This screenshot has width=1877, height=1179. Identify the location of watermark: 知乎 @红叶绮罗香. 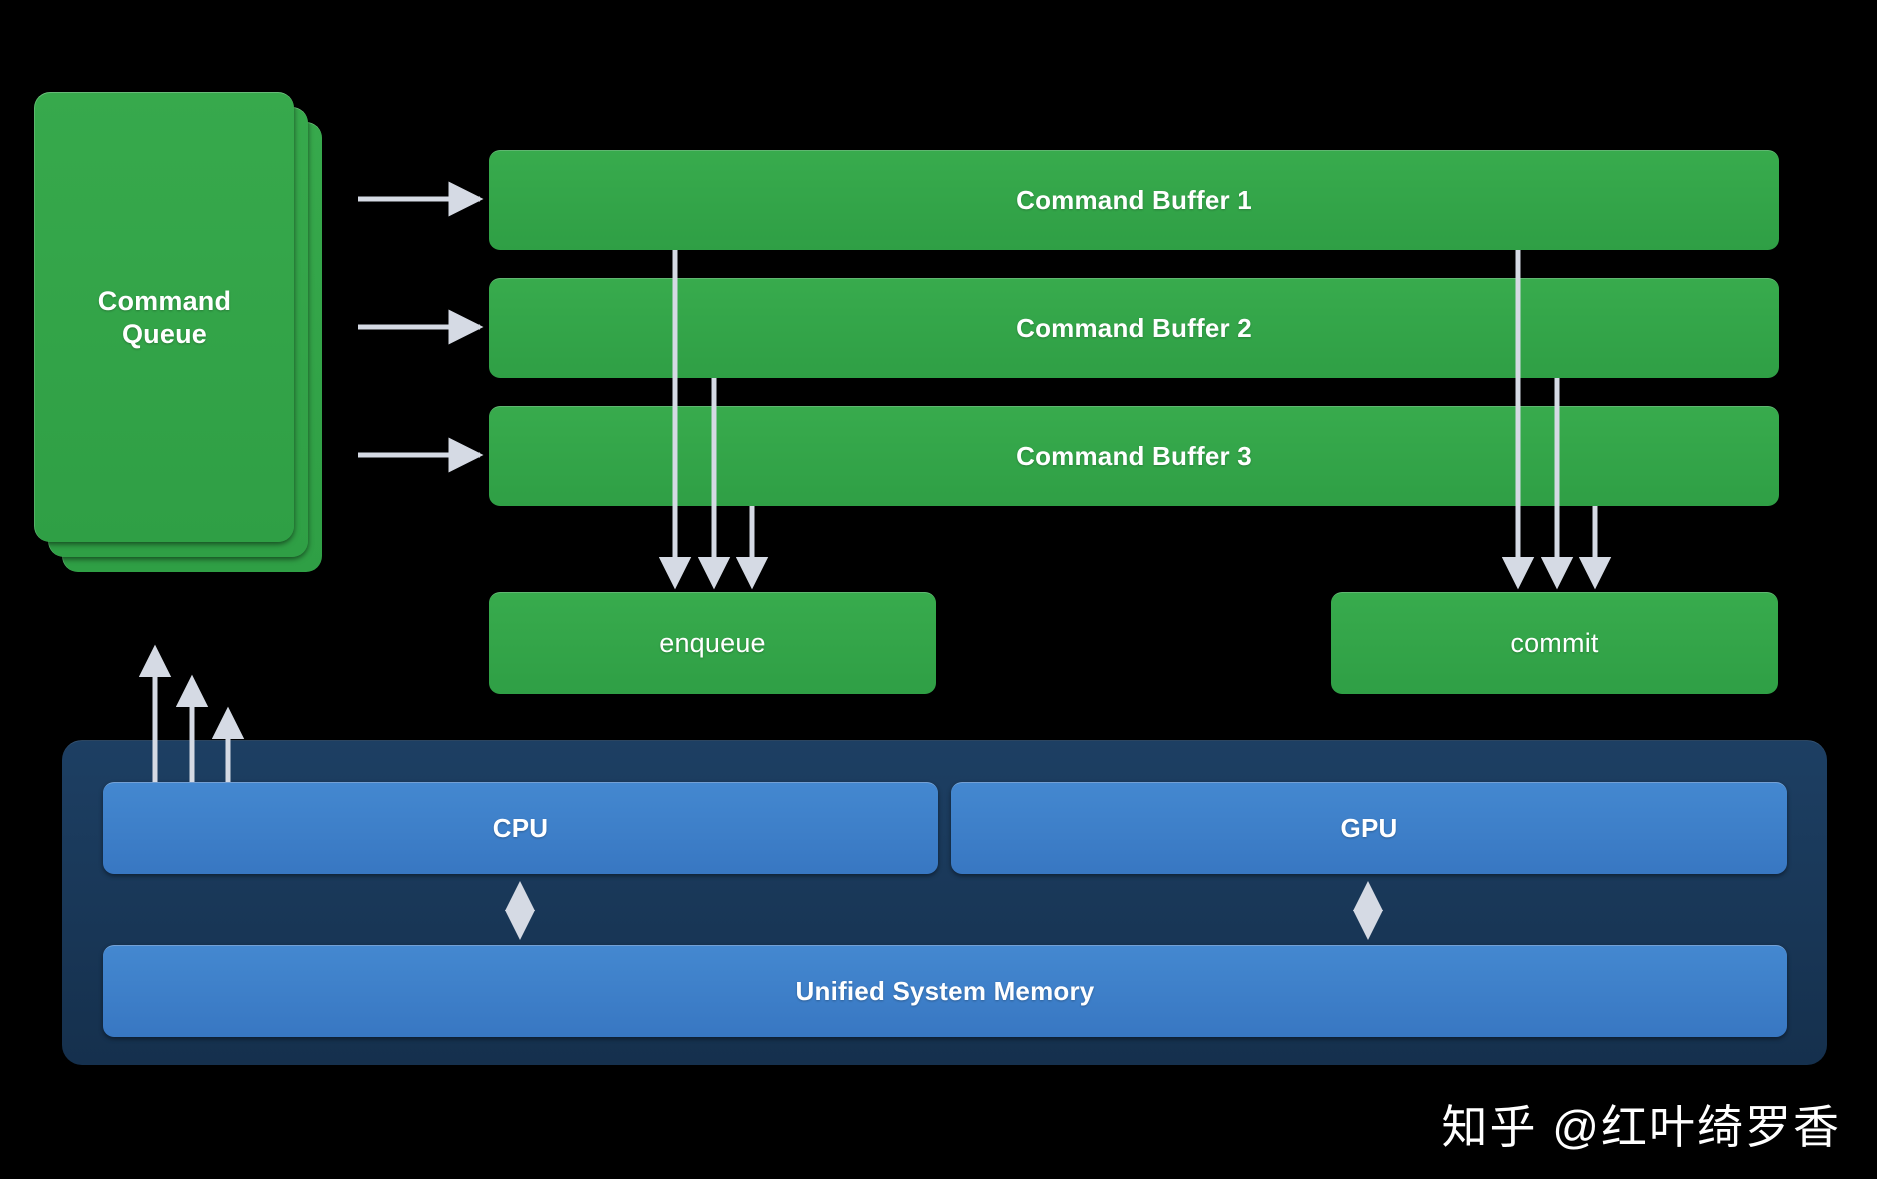
(1641, 1127).